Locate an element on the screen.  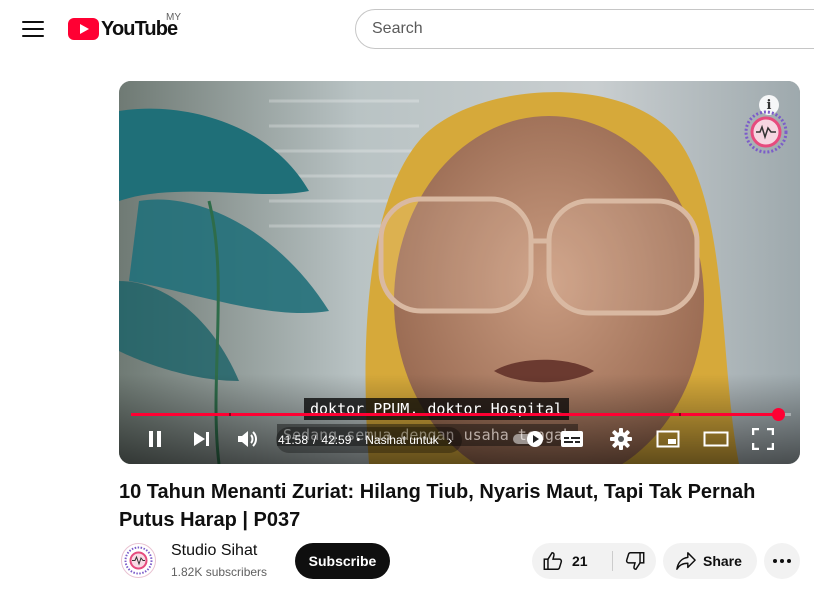
next-icon is located at coordinates (201, 439).